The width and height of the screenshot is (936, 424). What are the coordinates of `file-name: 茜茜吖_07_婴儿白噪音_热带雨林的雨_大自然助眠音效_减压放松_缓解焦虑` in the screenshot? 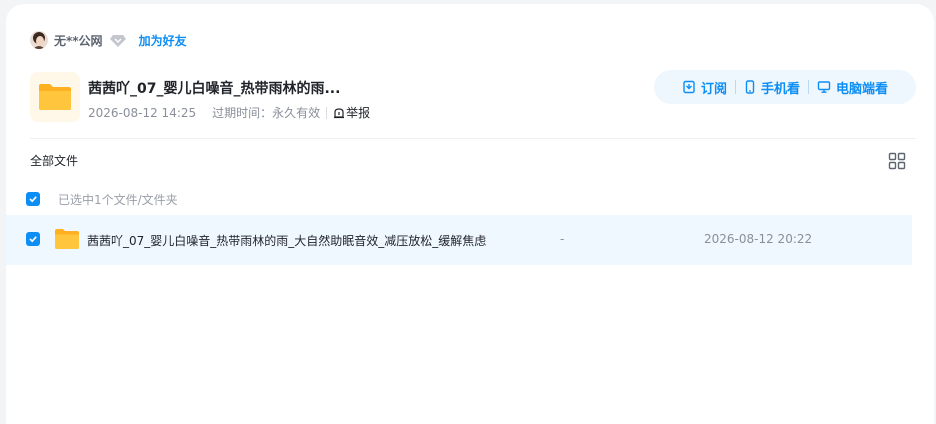 It's located at (286, 240).